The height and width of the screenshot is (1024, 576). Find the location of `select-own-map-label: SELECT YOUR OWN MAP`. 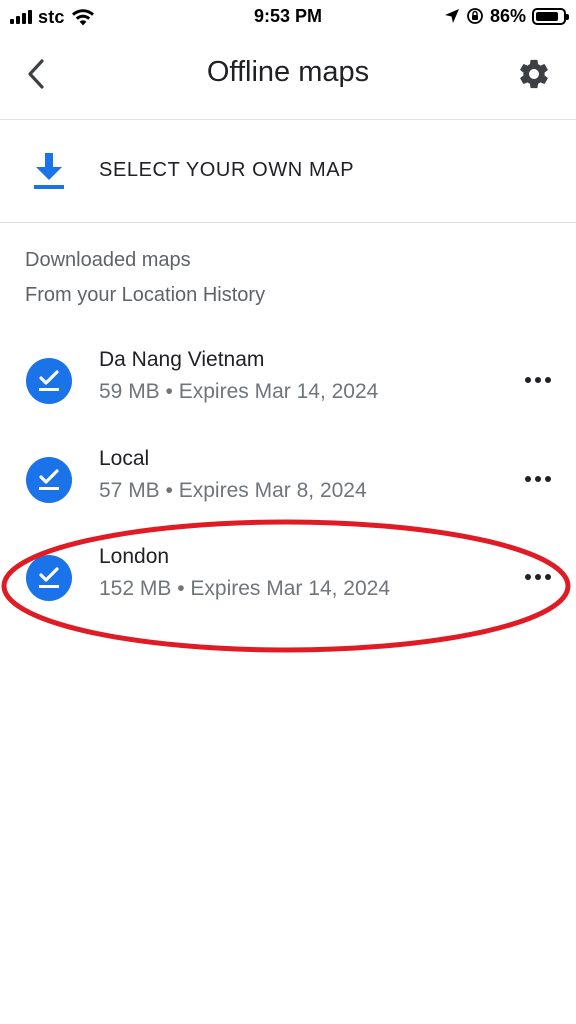

select-own-map-label: SELECT YOUR OWN MAP is located at coordinates (227, 170).